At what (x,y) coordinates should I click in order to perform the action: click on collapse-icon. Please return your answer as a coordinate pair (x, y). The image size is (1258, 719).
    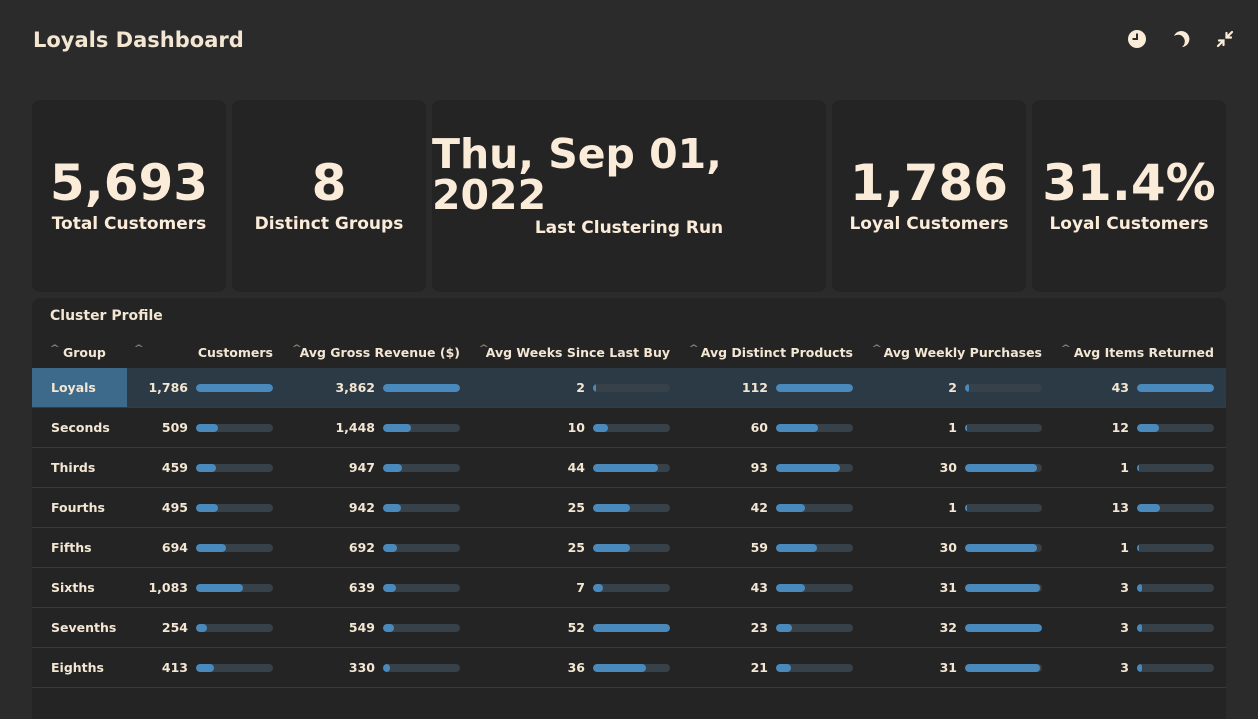
    Looking at the image, I should click on (1225, 39).